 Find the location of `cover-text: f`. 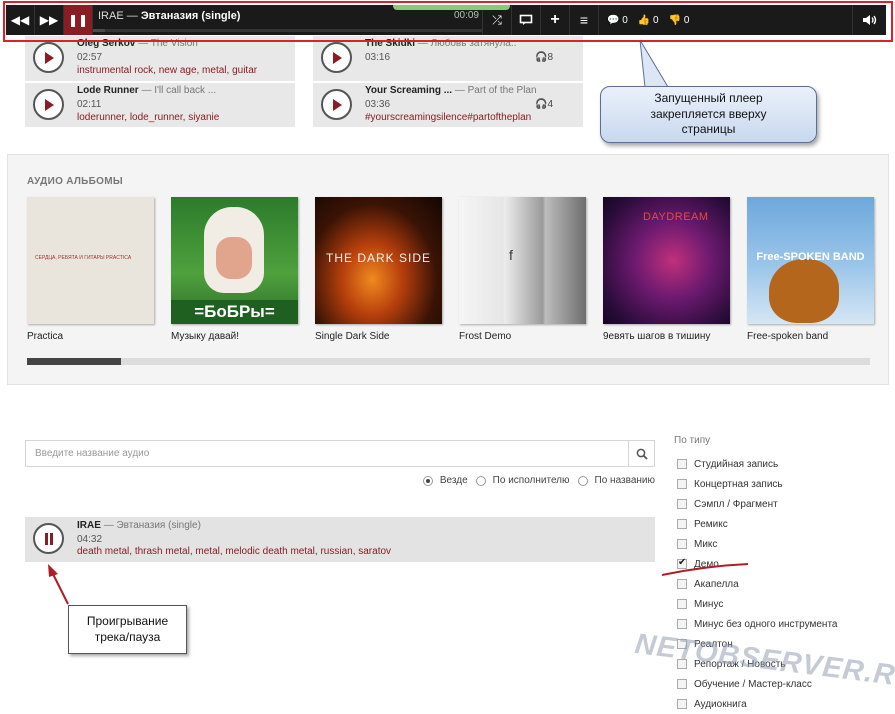

cover-text: f is located at coordinates (511, 255).